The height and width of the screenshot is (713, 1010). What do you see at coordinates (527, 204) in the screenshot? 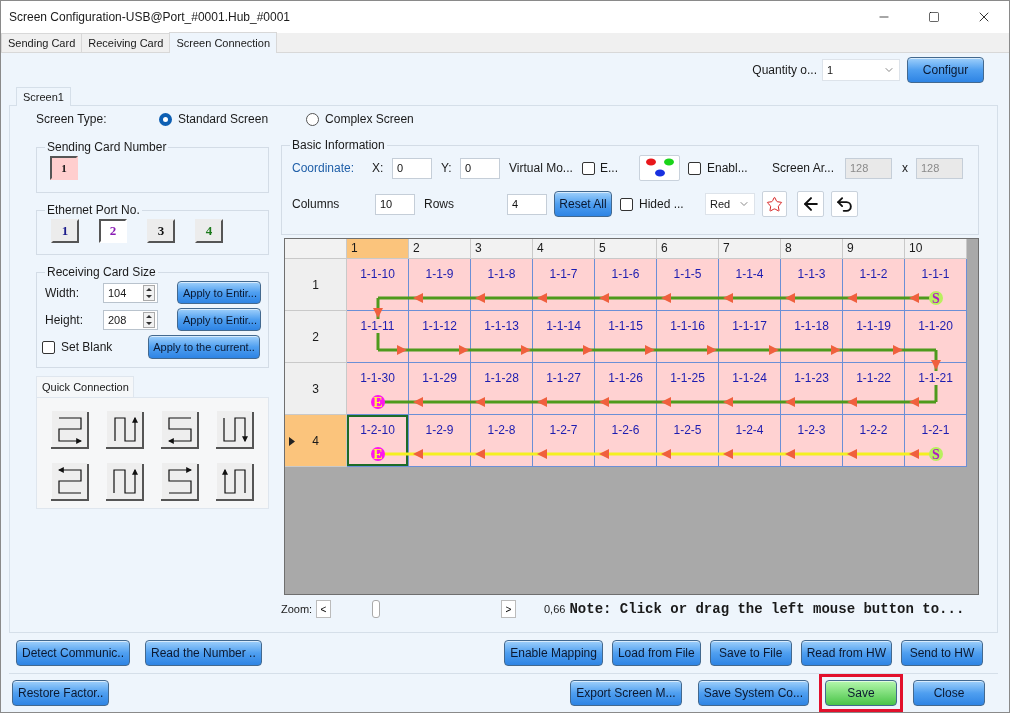
I see `rows-field: 4` at bounding box center [527, 204].